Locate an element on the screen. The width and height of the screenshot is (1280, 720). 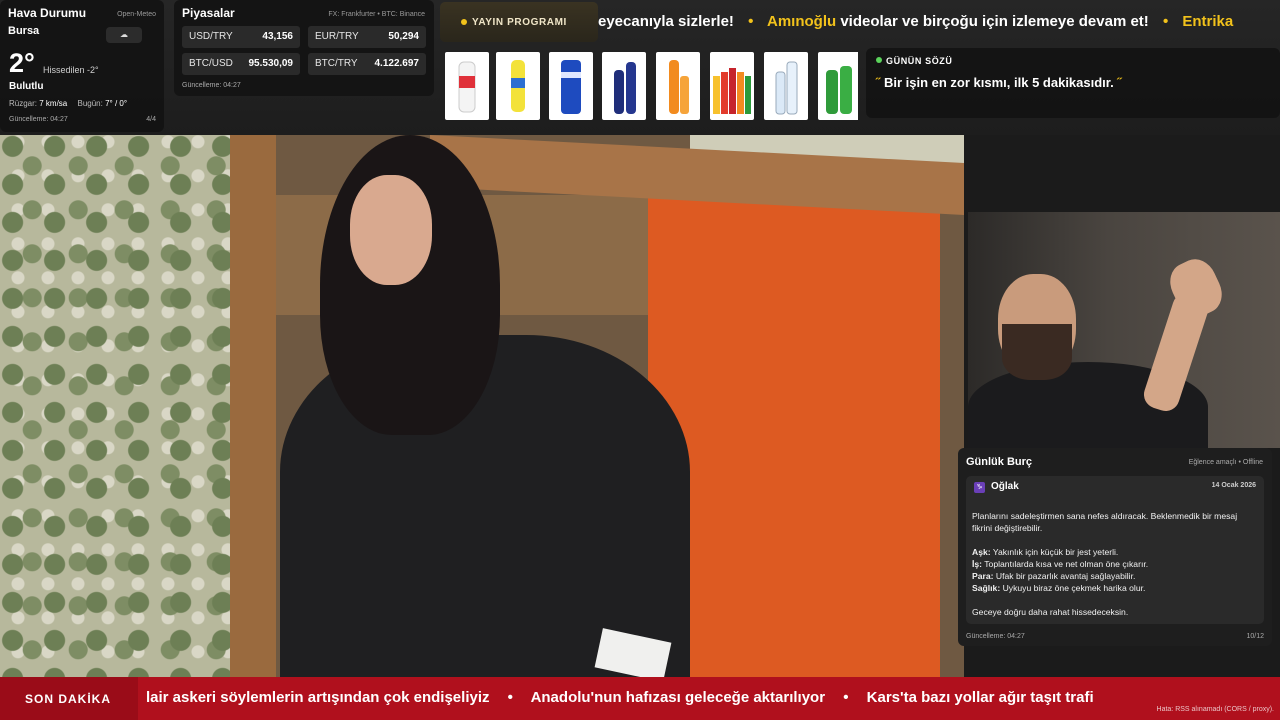
horoscope-page-indicator: 10/12 is located at coordinates (1255, 636).